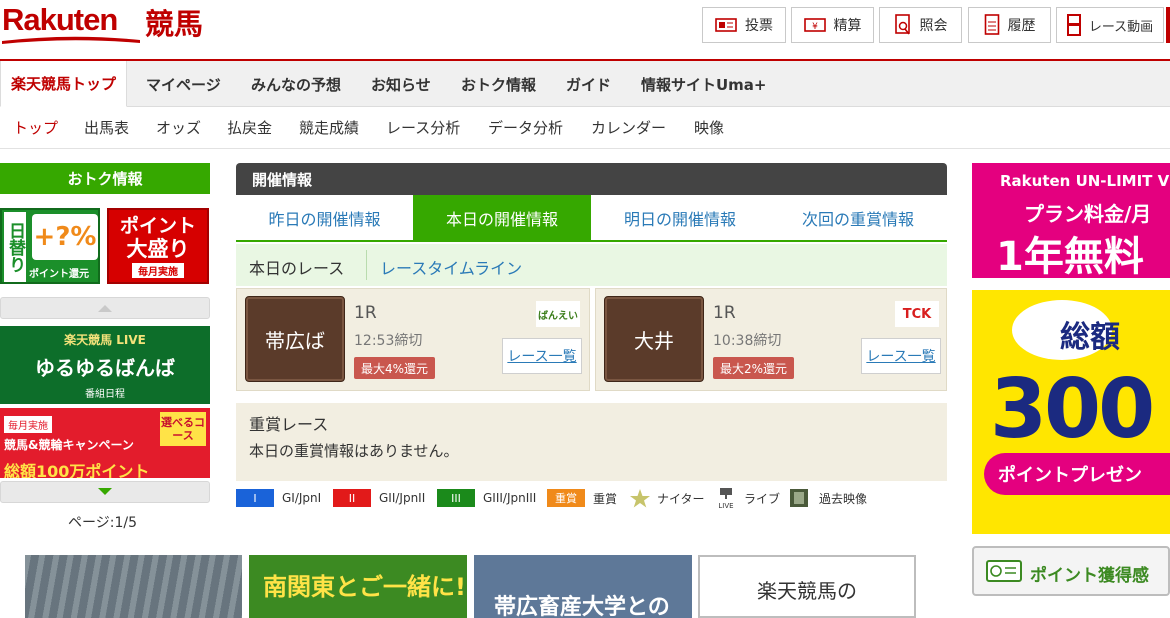  I want to click on kaisai-tabs: 昨日の開催情報 本日の開催情報 明日の開催情報 次回の重賞情報, so click(591, 218).